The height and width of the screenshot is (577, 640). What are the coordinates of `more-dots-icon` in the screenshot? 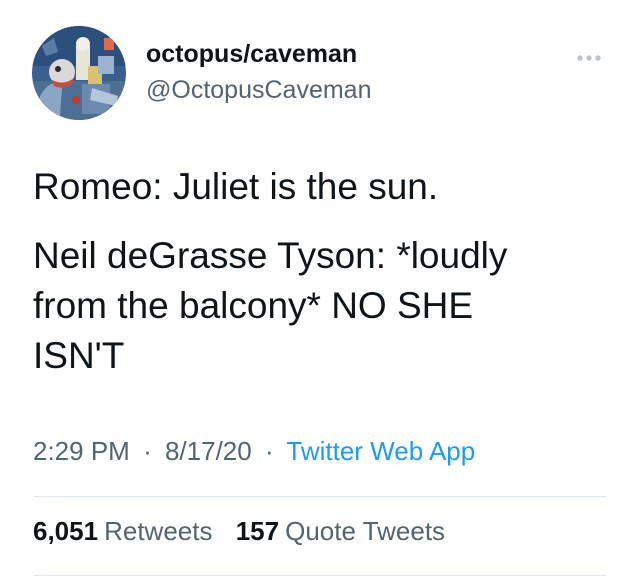 It's located at (589, 58).